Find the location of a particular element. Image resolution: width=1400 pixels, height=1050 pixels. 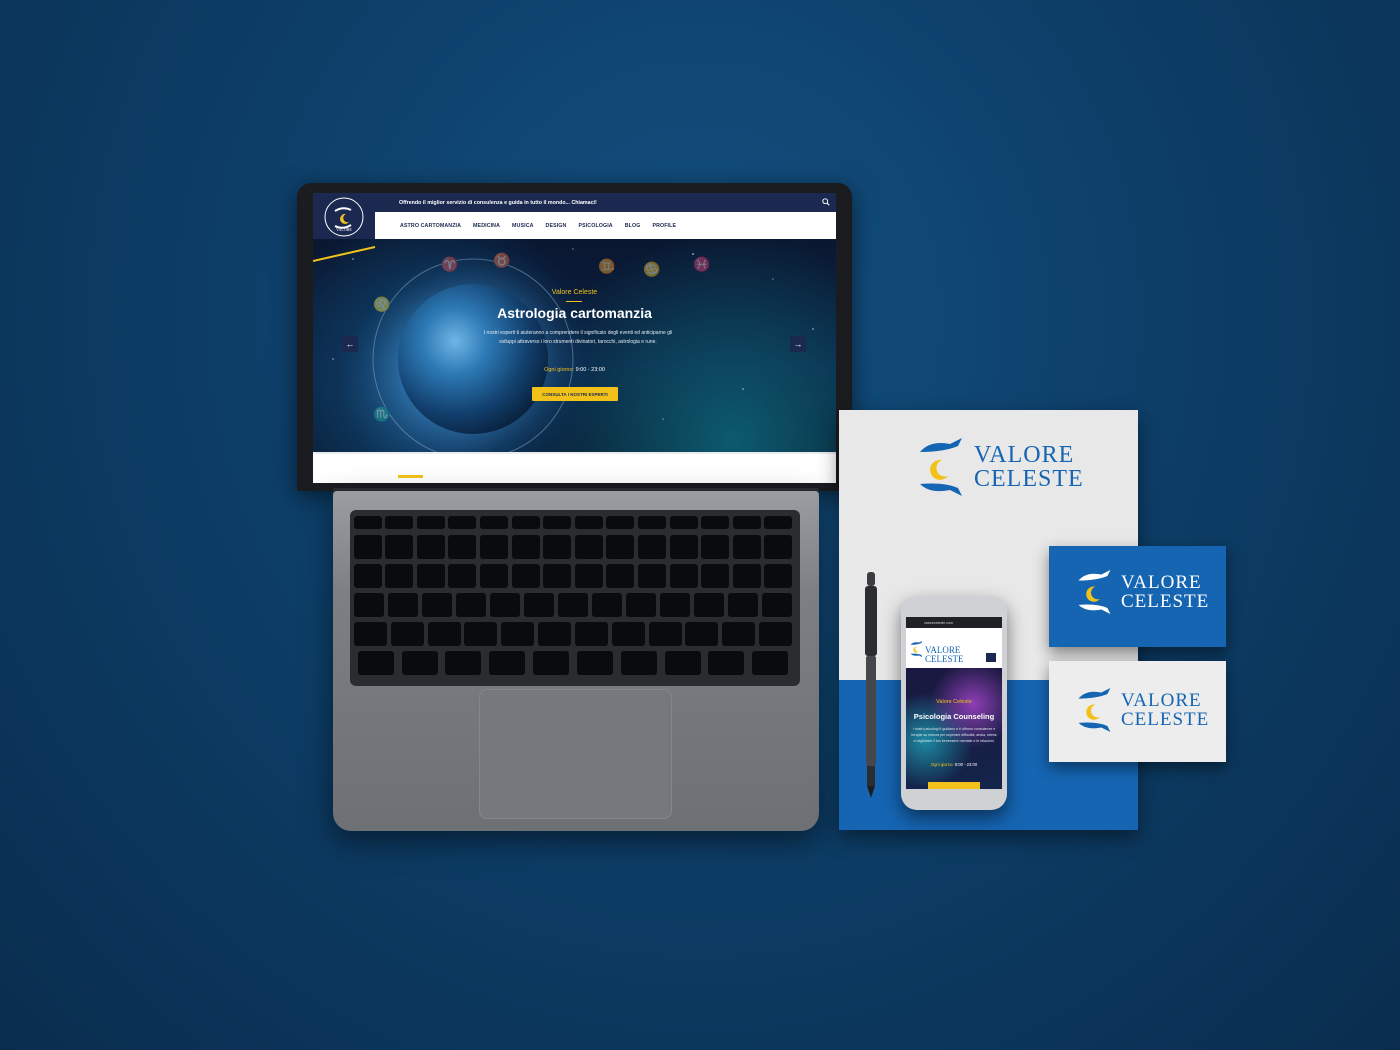

business-card-white: VALORE CELESTE is located at coordinates (1137, 711).